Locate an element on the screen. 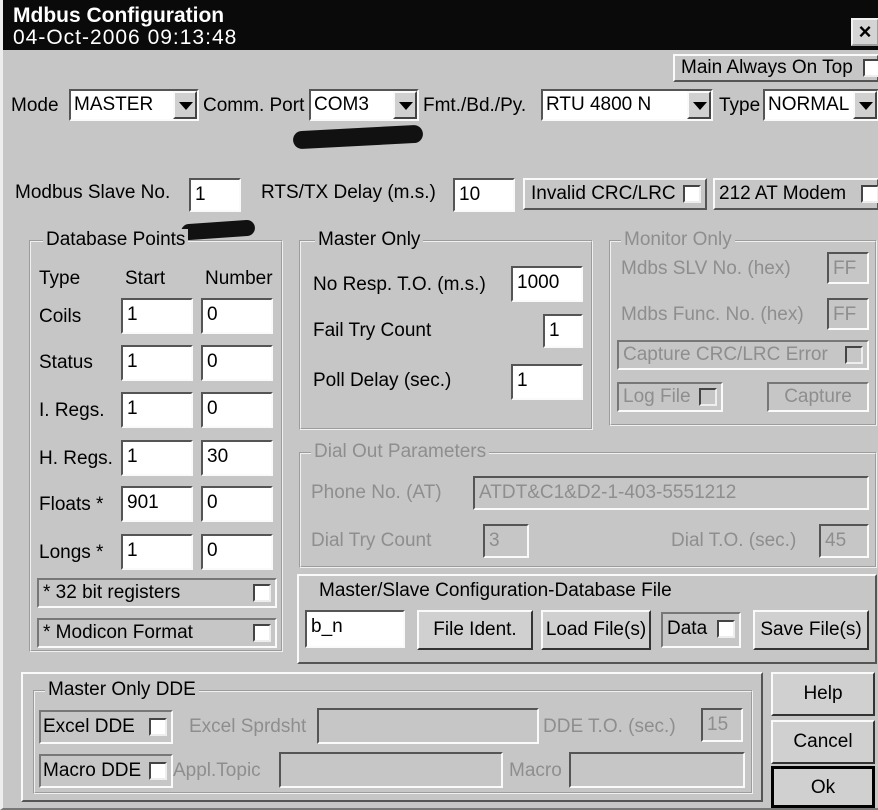 Image resolution: width=878 pixels, height=810 pixels. load-file-button: Load File(s) is located at coordinates (596, 630).